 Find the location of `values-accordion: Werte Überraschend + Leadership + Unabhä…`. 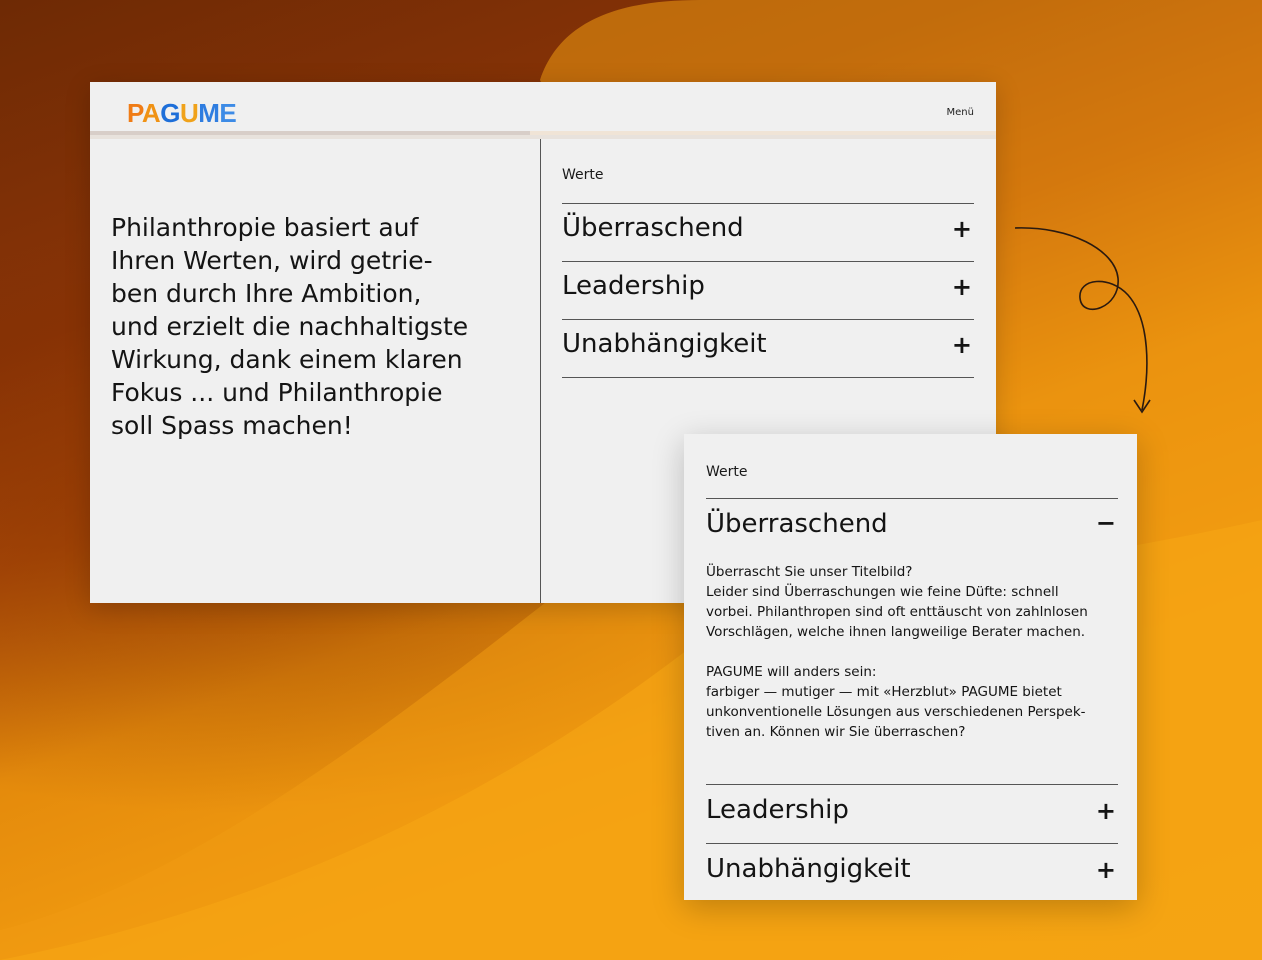

values-accordion: Werte Überraschend + Leadership + Unabhä… is located at coordinates (768, 258).